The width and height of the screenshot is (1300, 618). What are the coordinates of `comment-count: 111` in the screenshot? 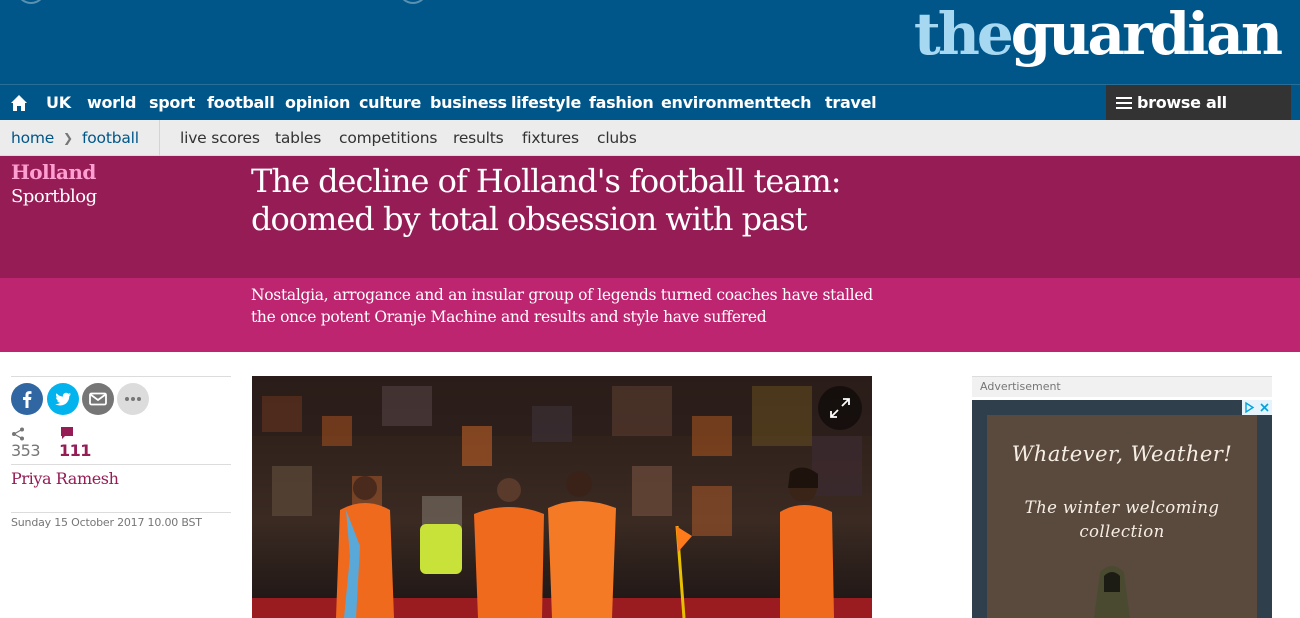 It's located at (75, 450).